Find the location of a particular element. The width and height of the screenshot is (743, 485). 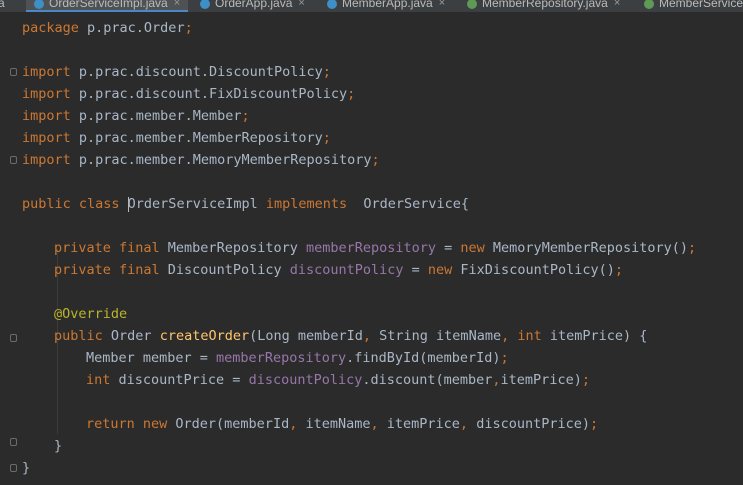

tab-label: OrderServiceImpl.java is located at coordinates (108, 5).